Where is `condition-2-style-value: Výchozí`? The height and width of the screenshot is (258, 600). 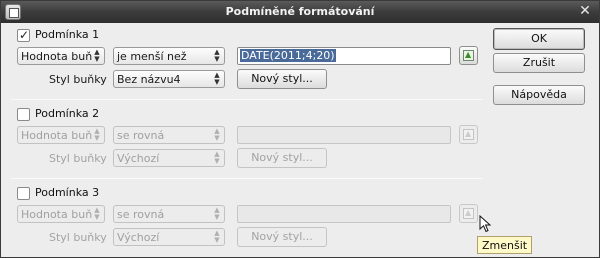 condition-2-style-value: Výchozí is located at coordinates (138, 158).